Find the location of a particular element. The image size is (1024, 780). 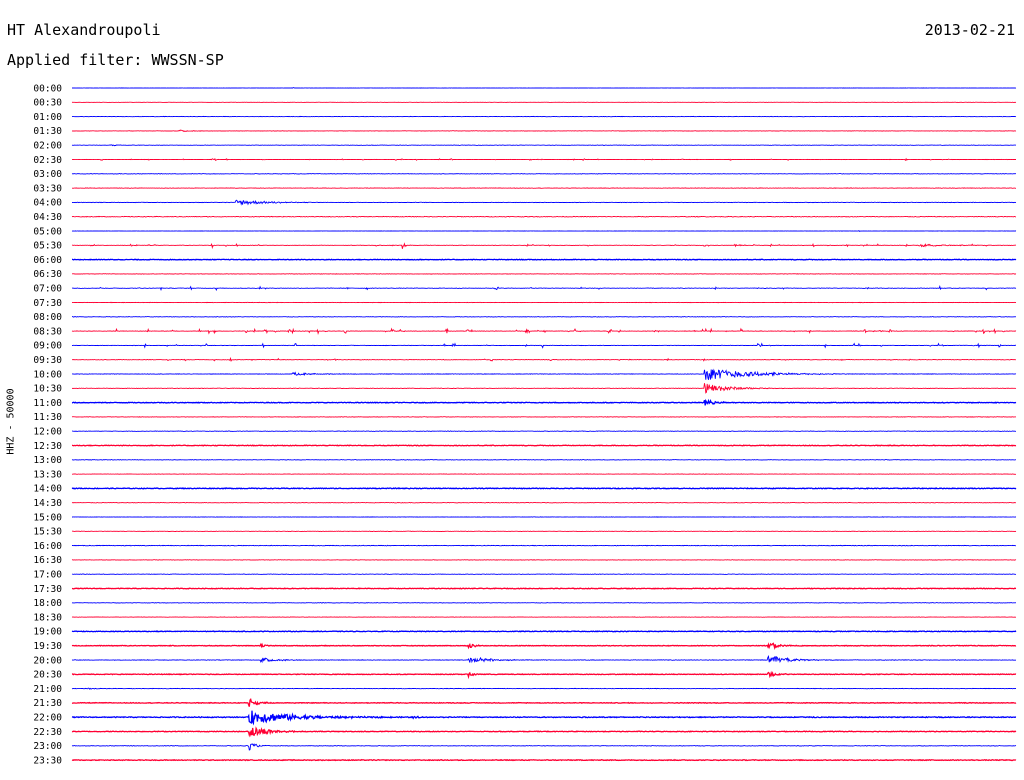

tick-label-2230: 22:30 is located at coordinates (47, 732).